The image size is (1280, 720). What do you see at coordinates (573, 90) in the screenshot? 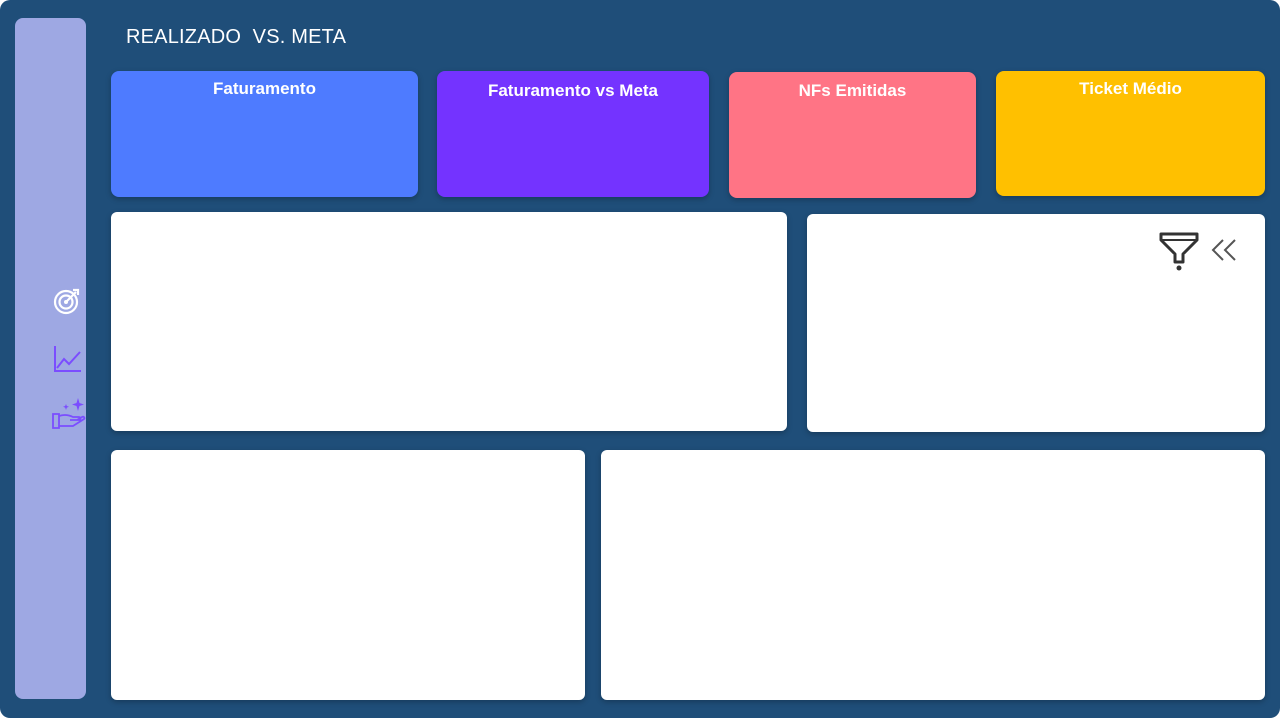
I see `kpi-card-label: Faturamento vs Meta` at bounding box center [573, 90].